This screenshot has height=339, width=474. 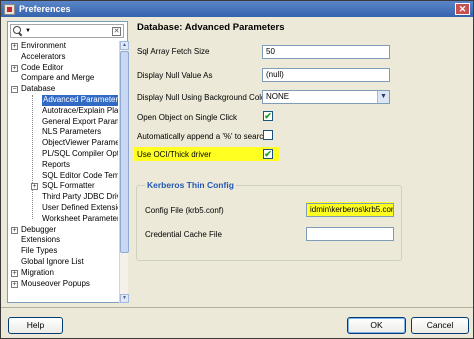 What do you see at coordinates (173, 51) in the screenshot?
I see `fetch-size-label: Sql Array Fetch Size` at bounding box center [173, 51].